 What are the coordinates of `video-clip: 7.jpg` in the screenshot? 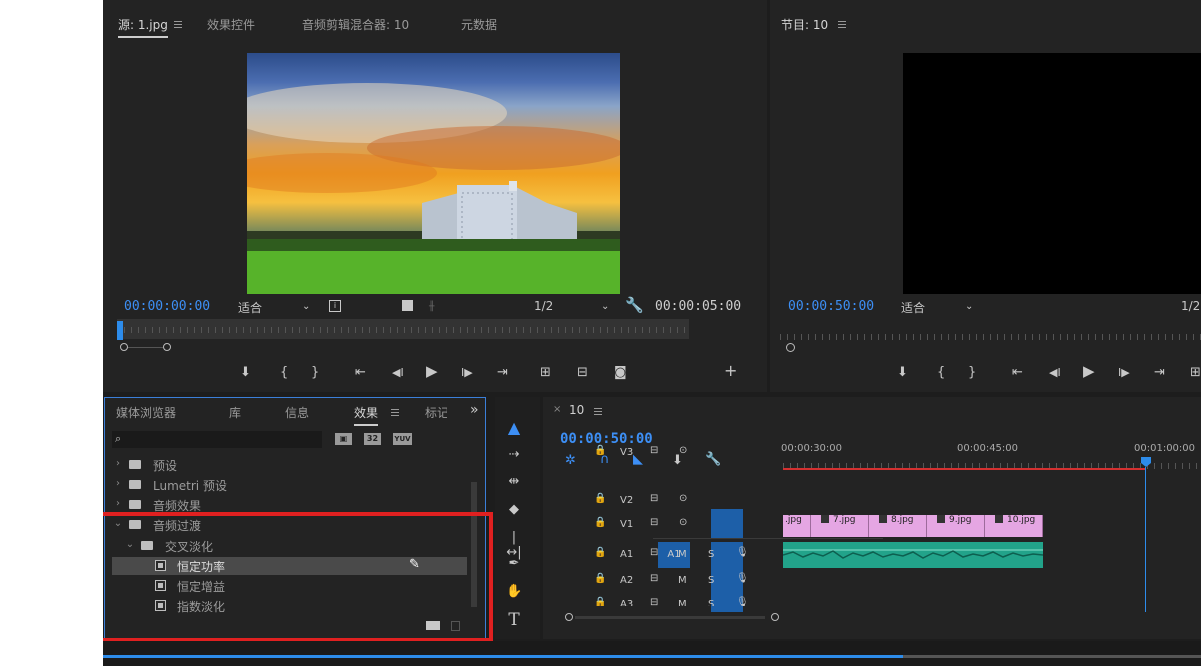 It's located at (840, 526).